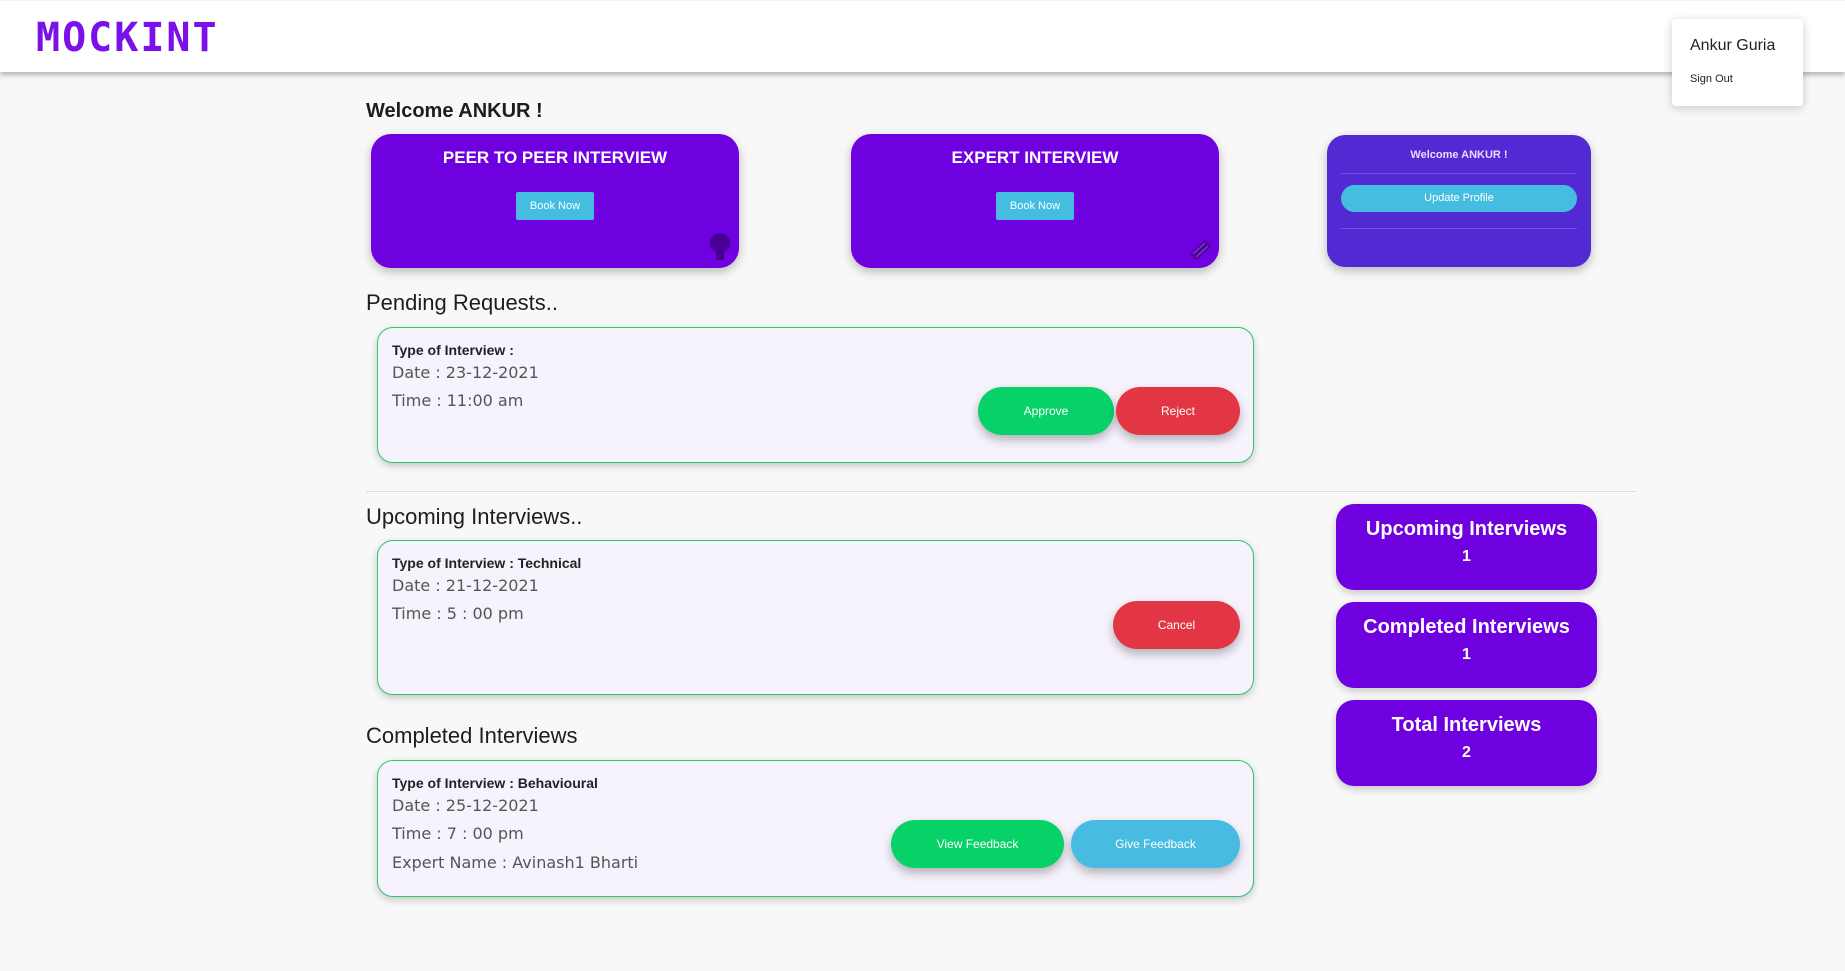 The height and width of the screenshot is (971, 1845). Describe the element at coordinates (977, 844) in the screenshot. I see `view-feedback-button: View Feedback` at that location.